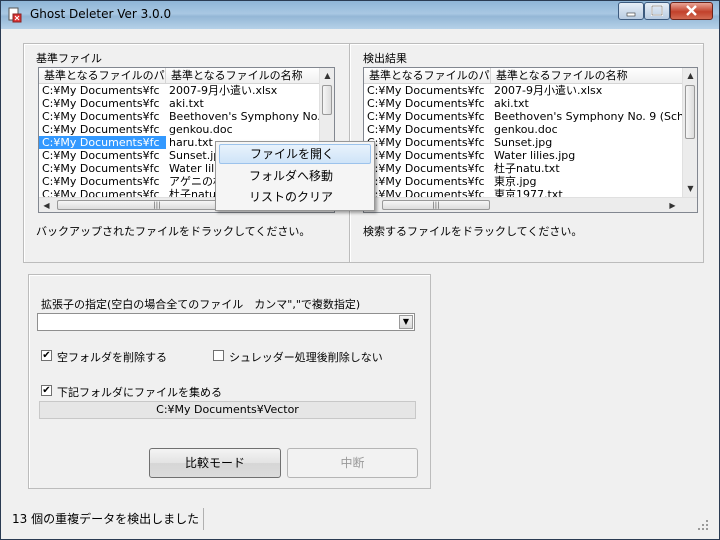  I want to click on scroll-left-icon: ◀, so click(46, 205).